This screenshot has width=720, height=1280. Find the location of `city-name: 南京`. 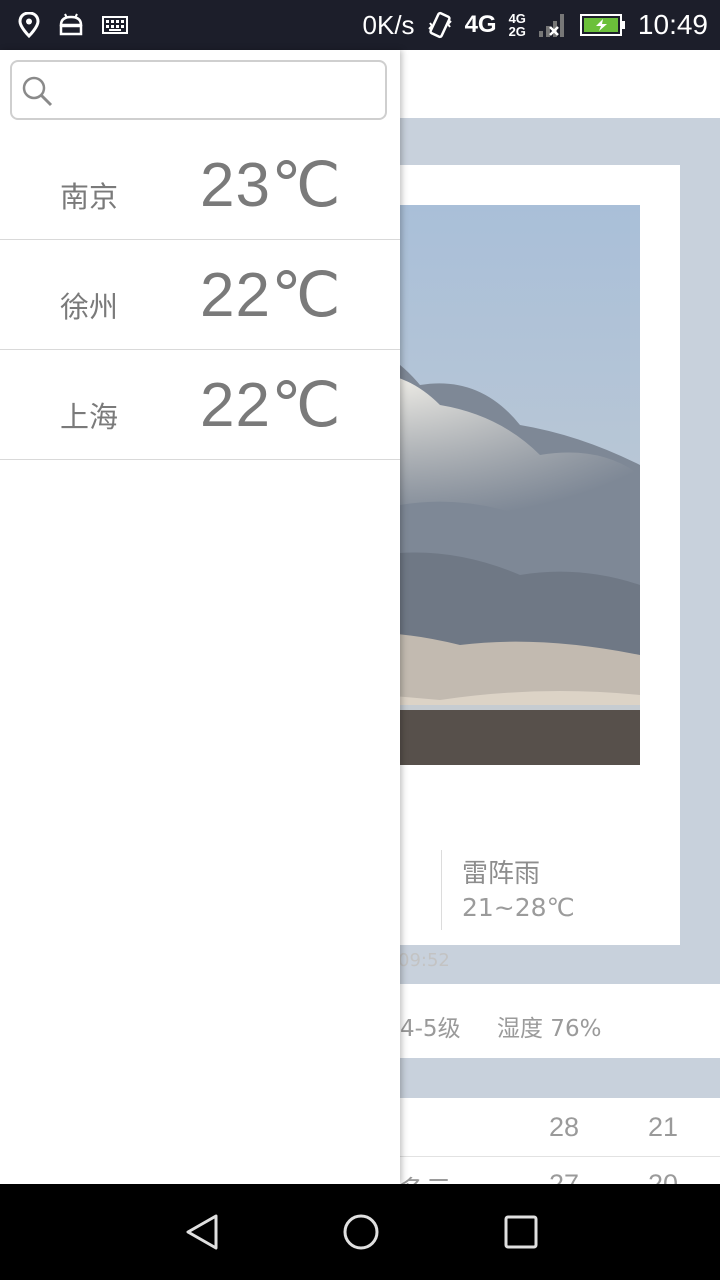

city-name: 南京 is located at coordinates (89, 197).